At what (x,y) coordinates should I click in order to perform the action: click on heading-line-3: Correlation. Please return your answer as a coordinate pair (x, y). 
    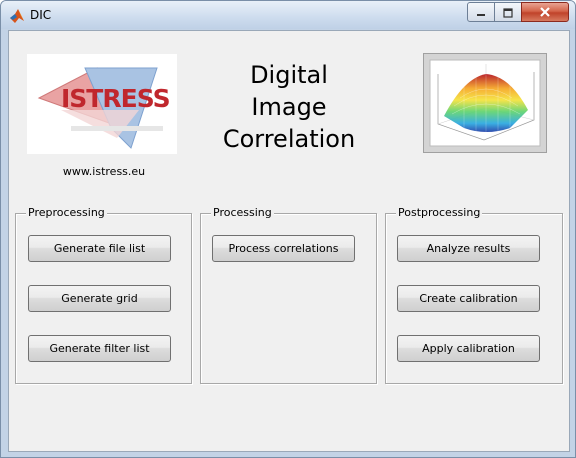
    Looking at the image, I should click on (289, 139).